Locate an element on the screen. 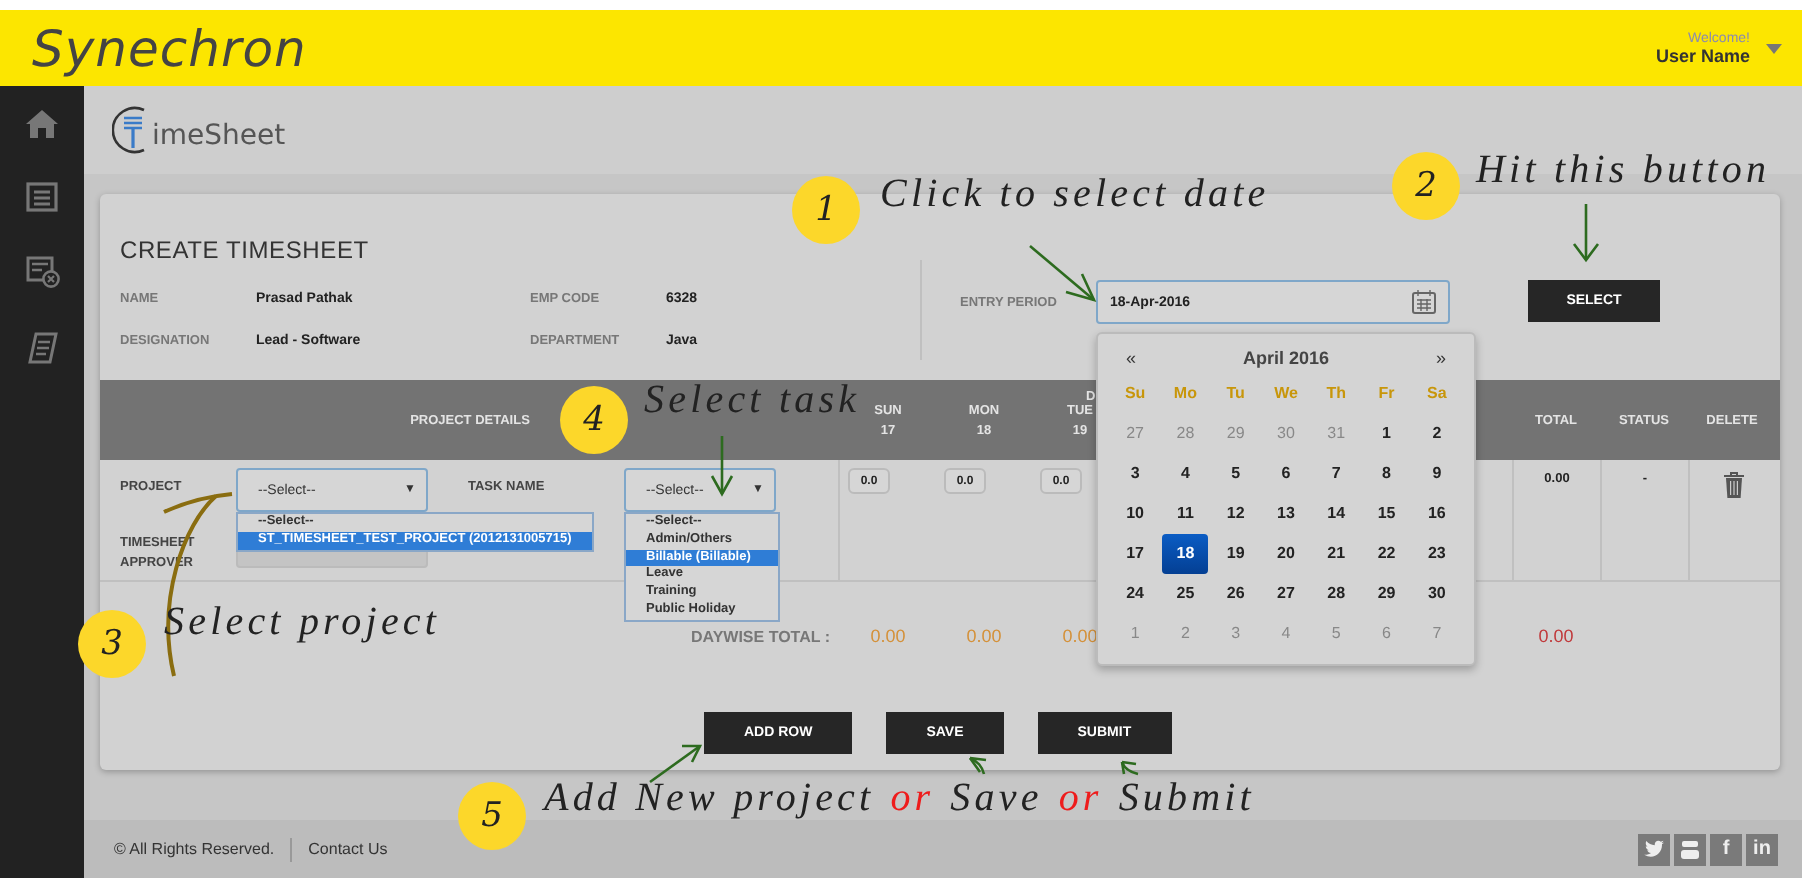 This screenshot has height=878, width=1802. annotation-text: Submit is located at coordinates (1186, 799).